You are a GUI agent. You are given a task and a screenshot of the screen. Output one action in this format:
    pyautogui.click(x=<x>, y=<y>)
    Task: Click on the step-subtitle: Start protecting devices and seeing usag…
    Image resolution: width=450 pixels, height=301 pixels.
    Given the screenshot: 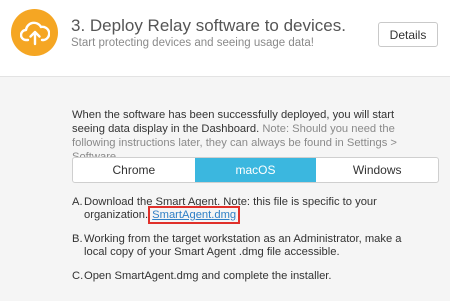 What is the action you would take?
    pyautogui.click(x=192, y=43)
    